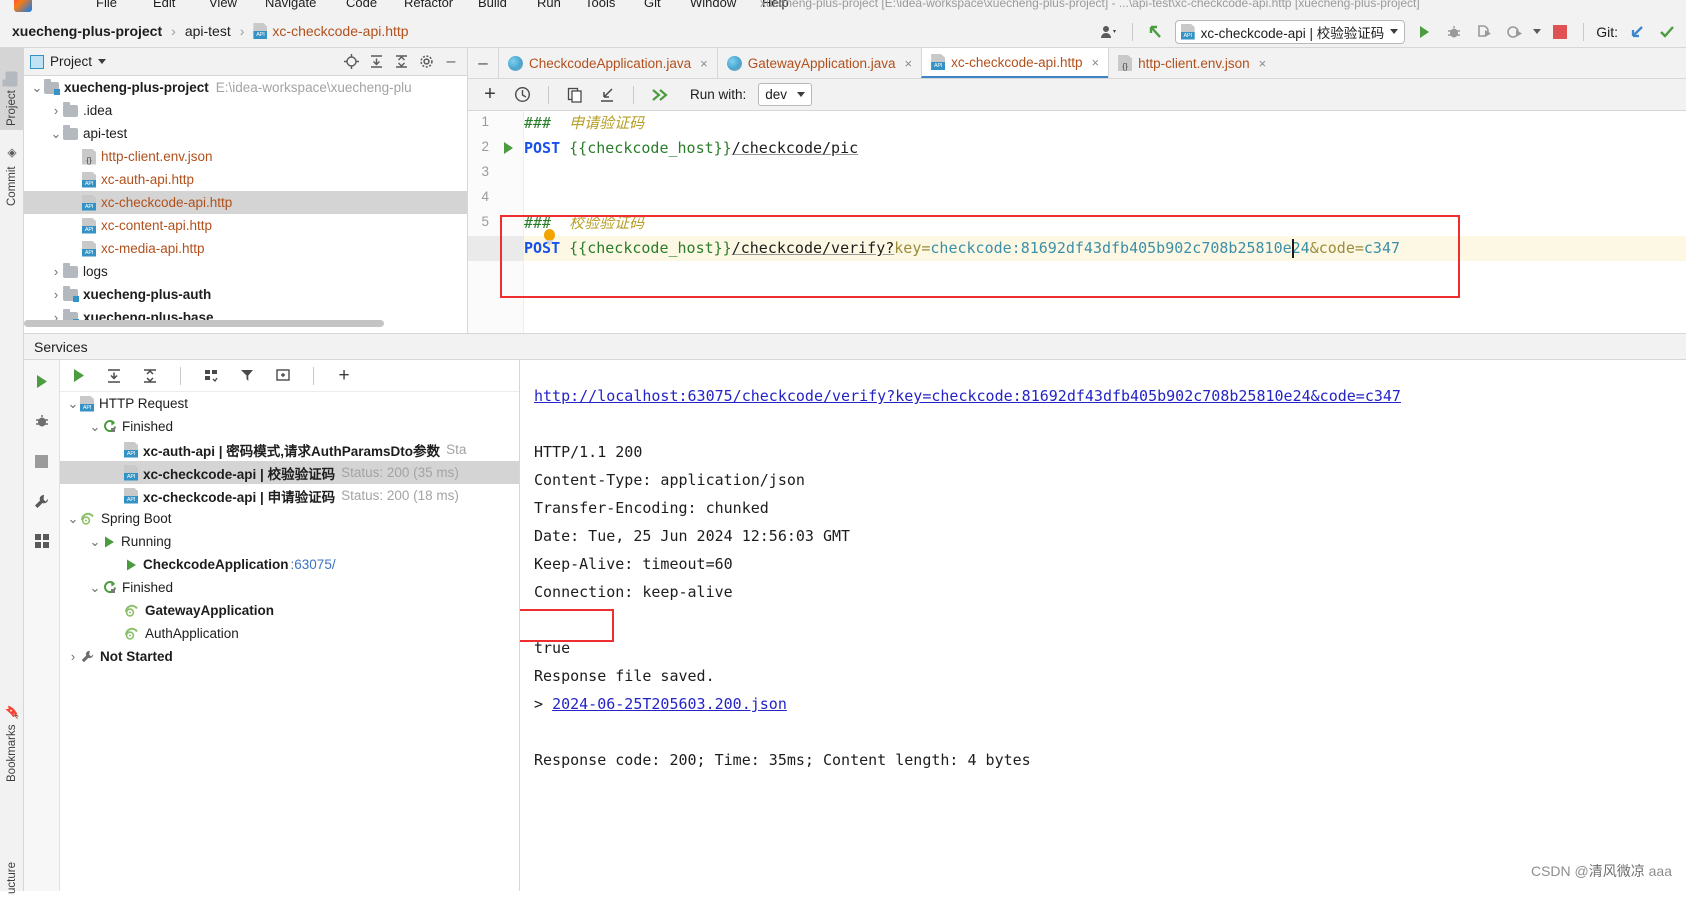 The image size is (1686, 898). What do you see at coordinates (245, 133) in the screenshot?
I see `project-tree-row: ⌄ api-test` at bounding box center [245, 133].